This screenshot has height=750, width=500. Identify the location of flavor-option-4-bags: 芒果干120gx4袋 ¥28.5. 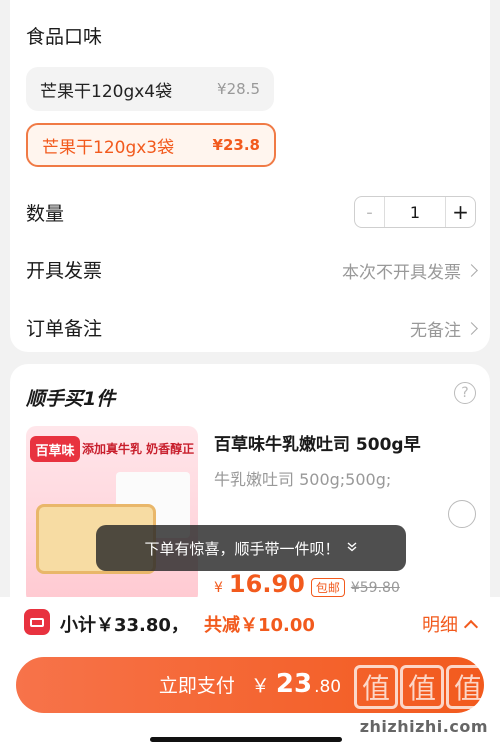
(150, 89).